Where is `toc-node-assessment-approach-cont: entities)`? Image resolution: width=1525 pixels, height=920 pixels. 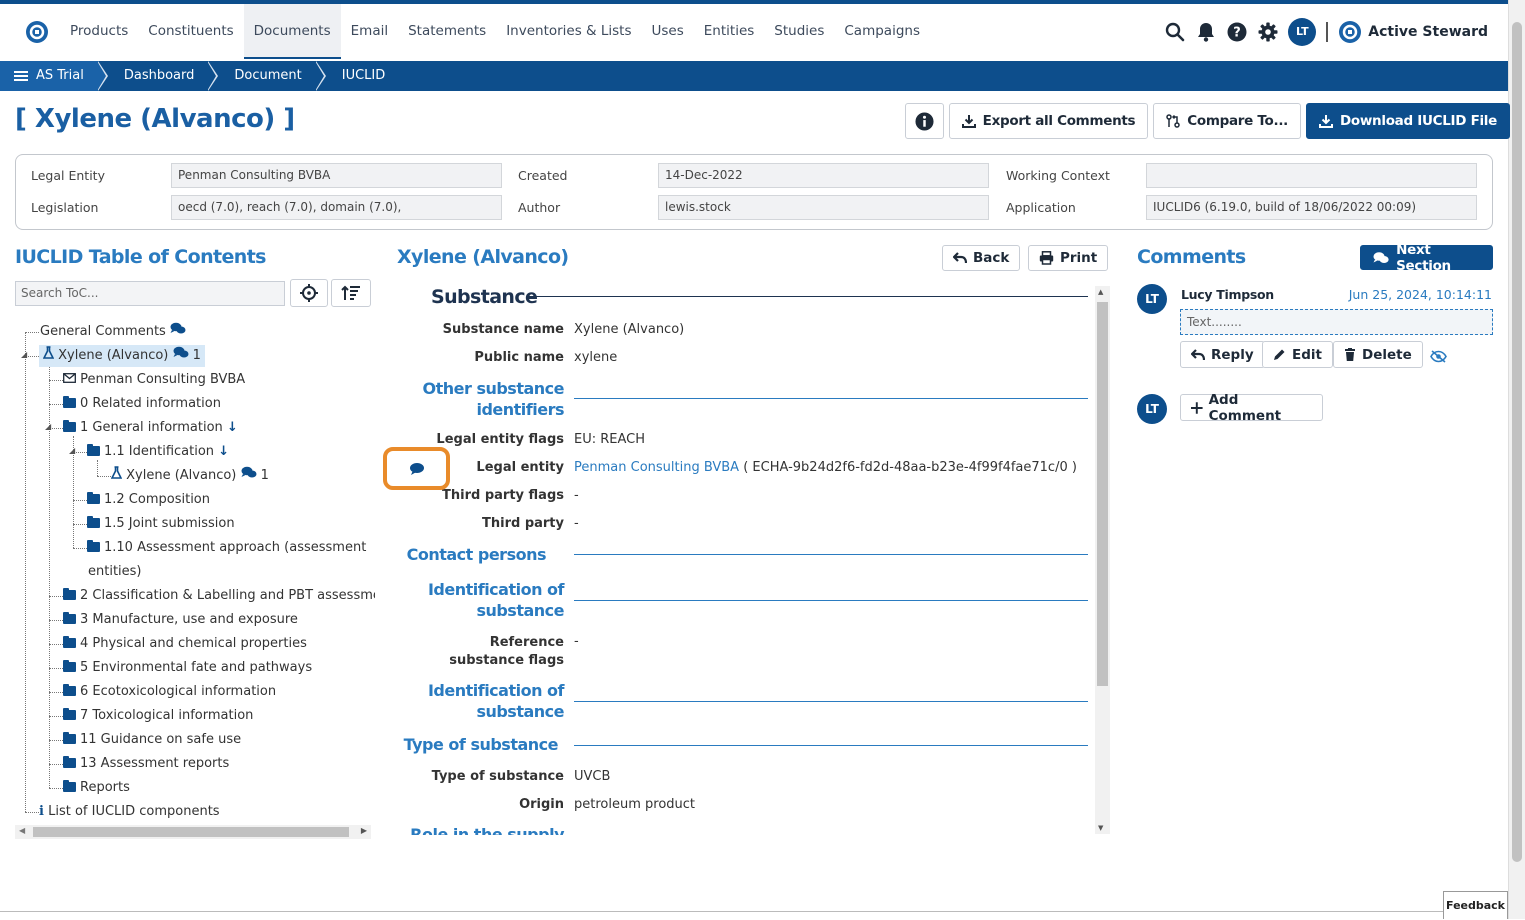
toc-node-assessment-approach-cont: entities) is located at coordinates (115, 572).